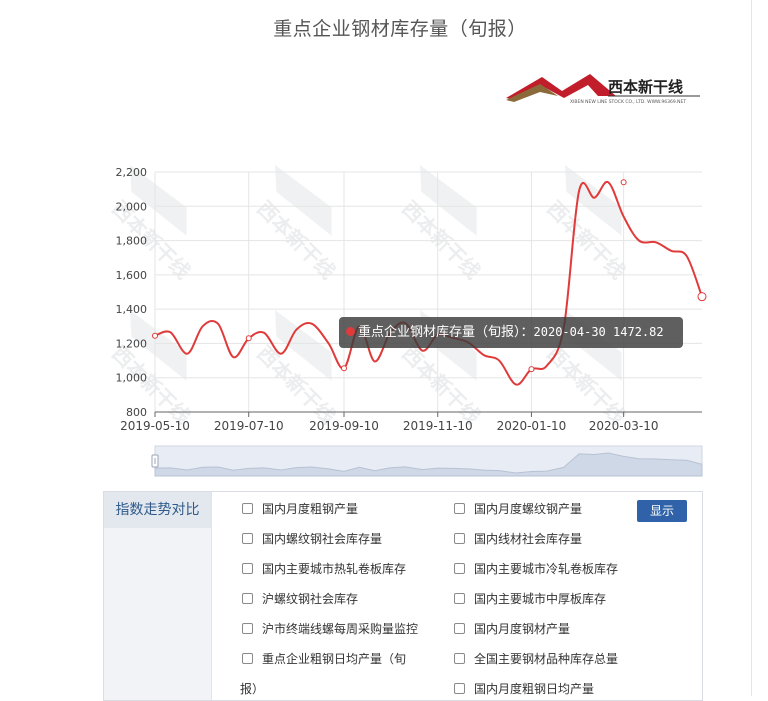 The width and height of the screenshot is (768, 701). I want to click on option-label-3: 国内螺纹钢社会库存量, so click(322, 539).